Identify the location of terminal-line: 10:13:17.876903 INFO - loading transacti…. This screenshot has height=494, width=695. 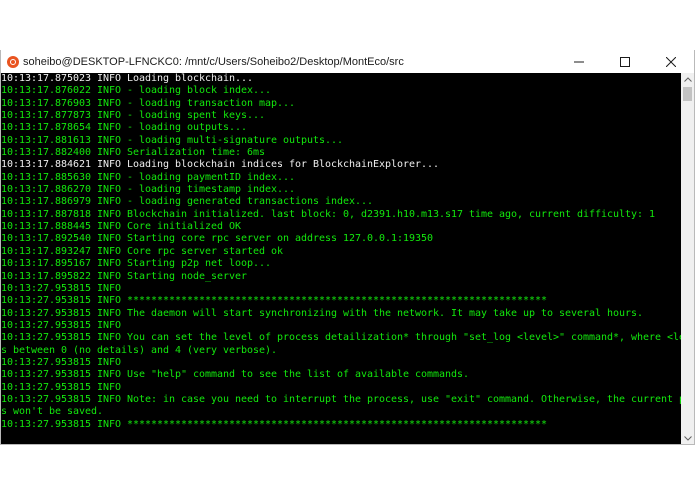
(148, 103).